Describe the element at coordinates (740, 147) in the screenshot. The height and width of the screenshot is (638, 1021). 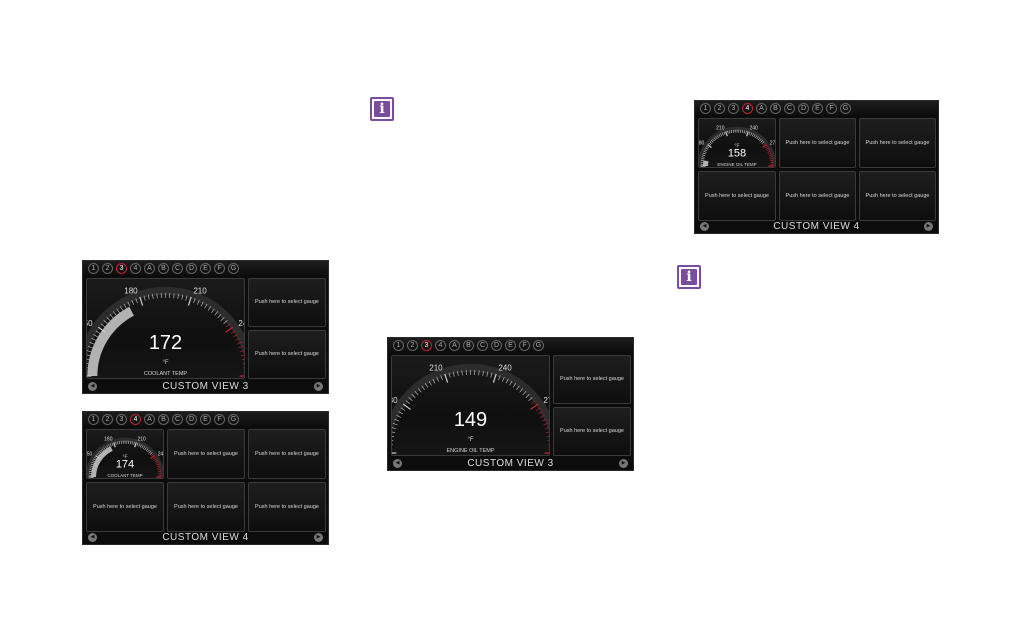
I see `engine-oil-temp-gauge: 150180210240270300158°FENGINE OIL TEMP` at that location.